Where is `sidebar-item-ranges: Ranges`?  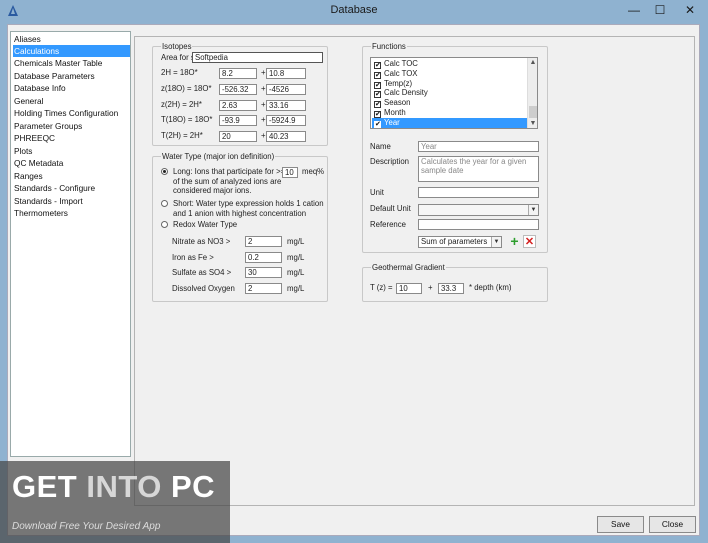 sidebar-item-ranges: Ranges is located at coordinates (71, 176).